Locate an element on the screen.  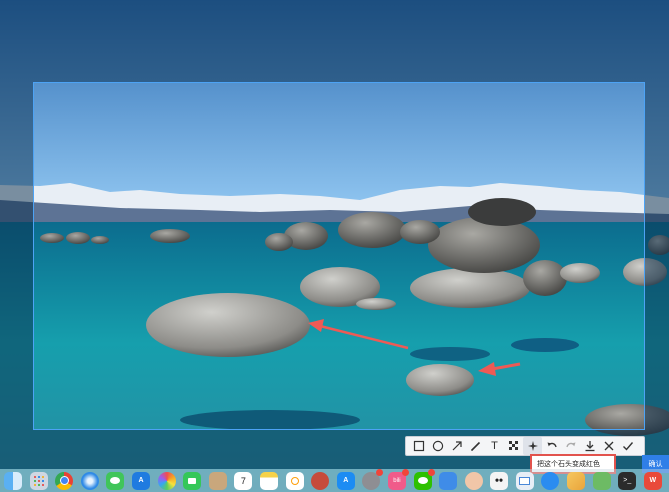
facetime-icon is located at coordinates (192, 480).